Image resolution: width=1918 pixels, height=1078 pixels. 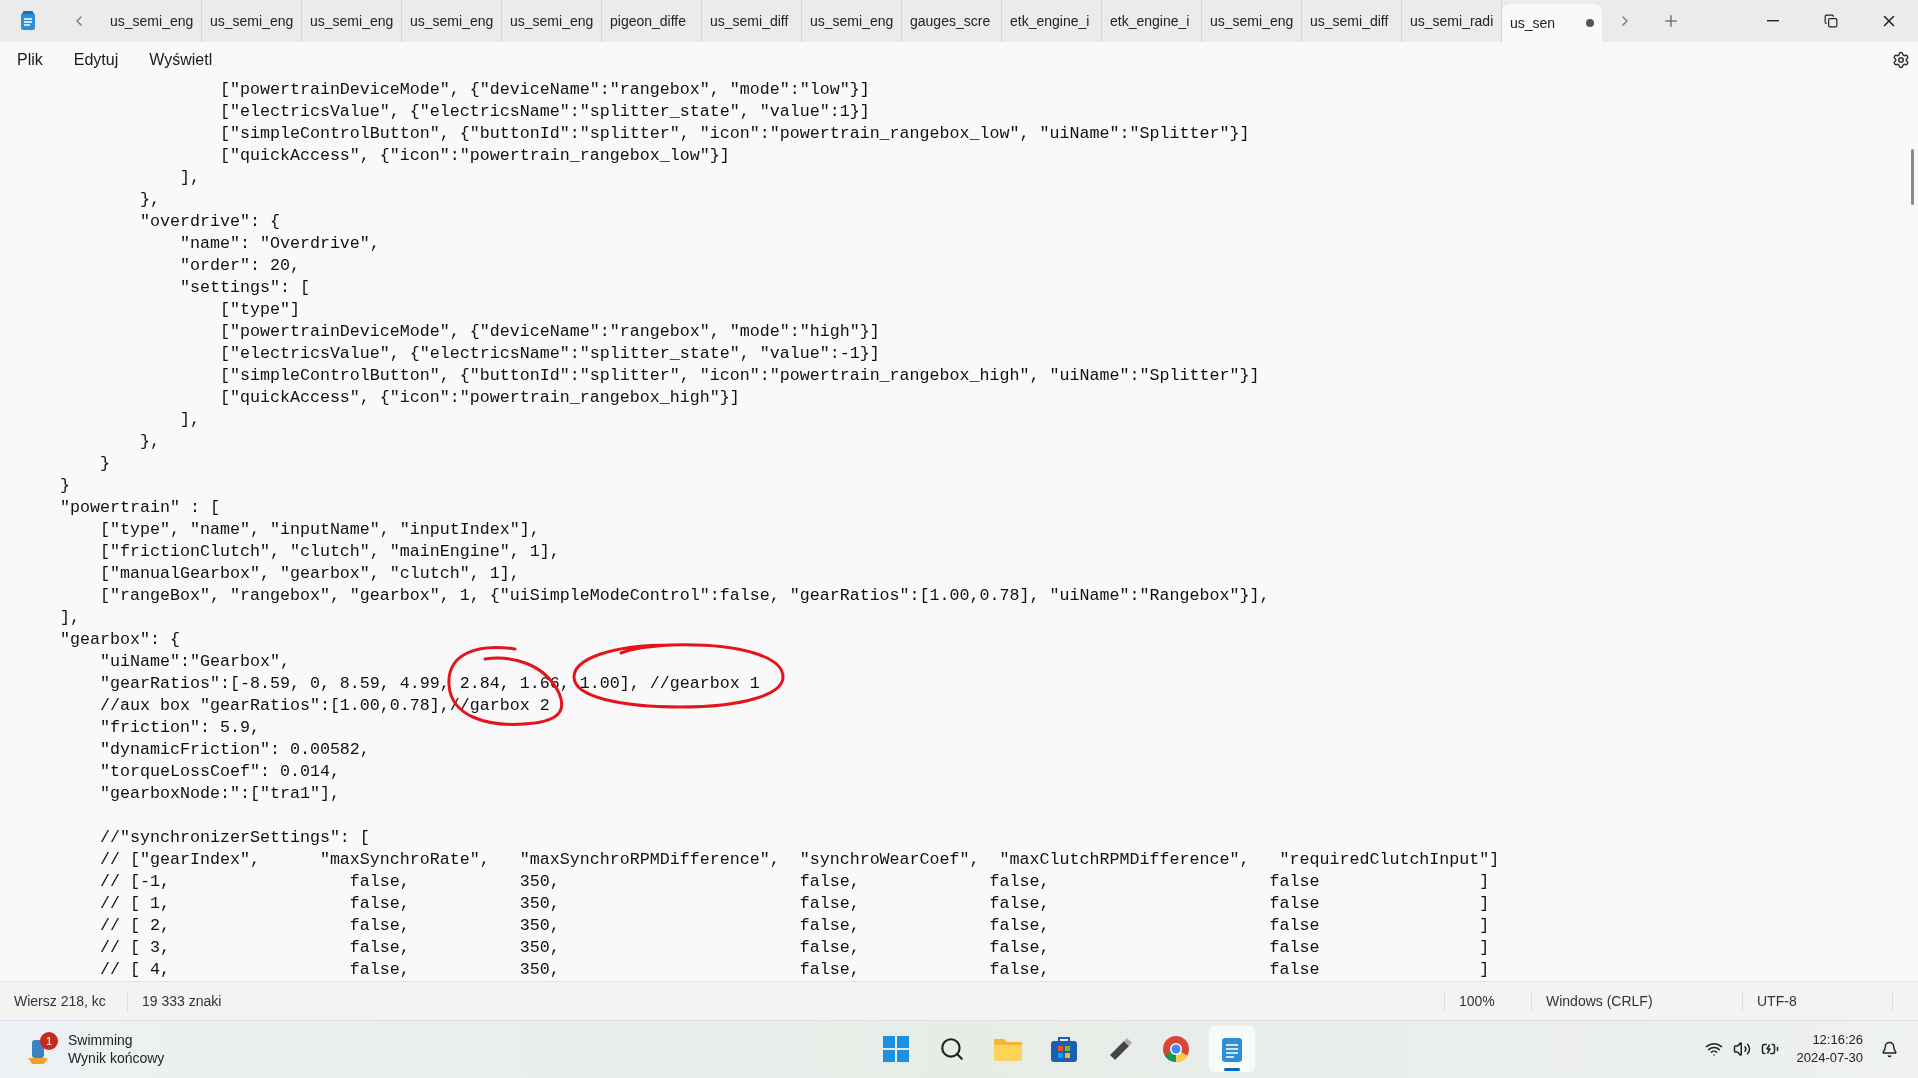 What do you see at coordinates (101, 1040) in the screenshot?
I see `widget-title: Swimming` at bounding box center [101, 1040].